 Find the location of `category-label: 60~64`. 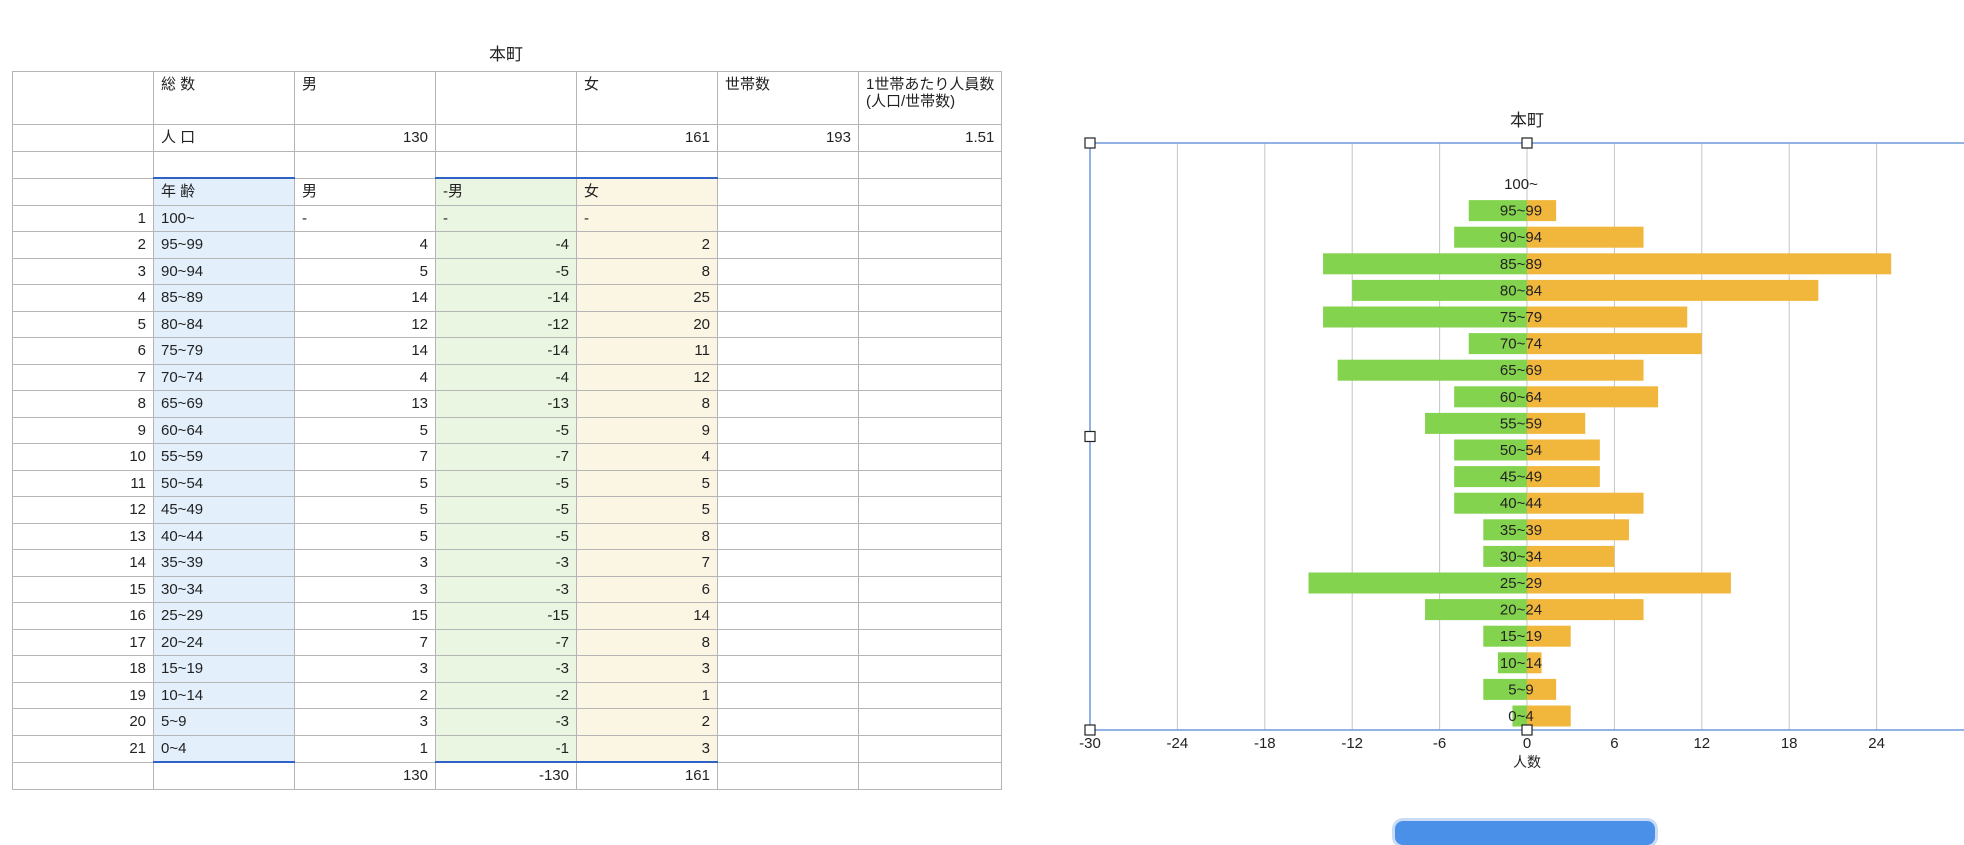

category-label: 60~64 is located at coordinates (1521, 397).